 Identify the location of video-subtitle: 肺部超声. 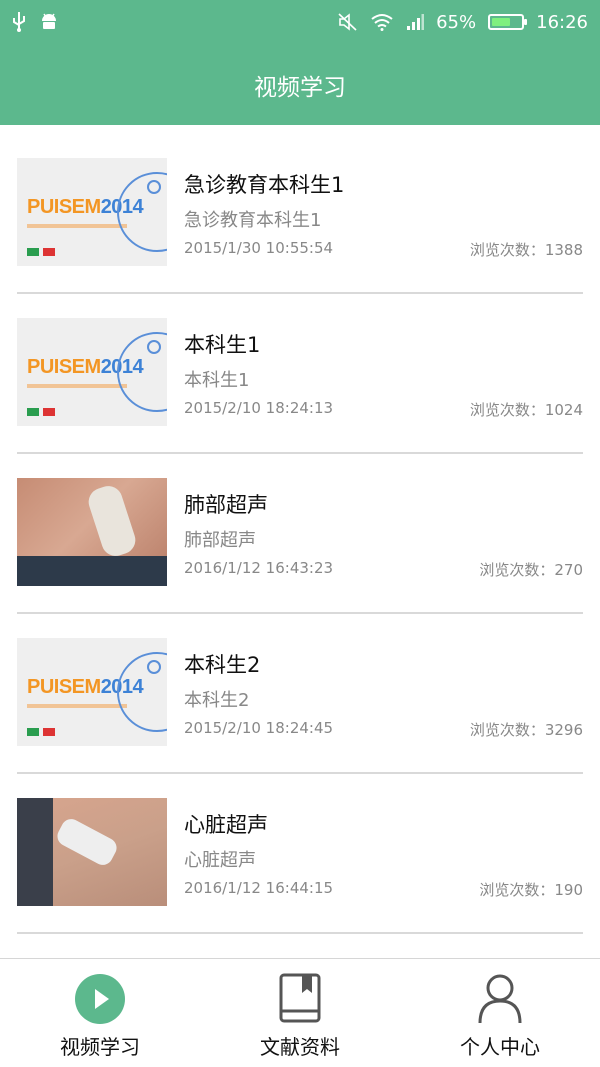
(220, 540).